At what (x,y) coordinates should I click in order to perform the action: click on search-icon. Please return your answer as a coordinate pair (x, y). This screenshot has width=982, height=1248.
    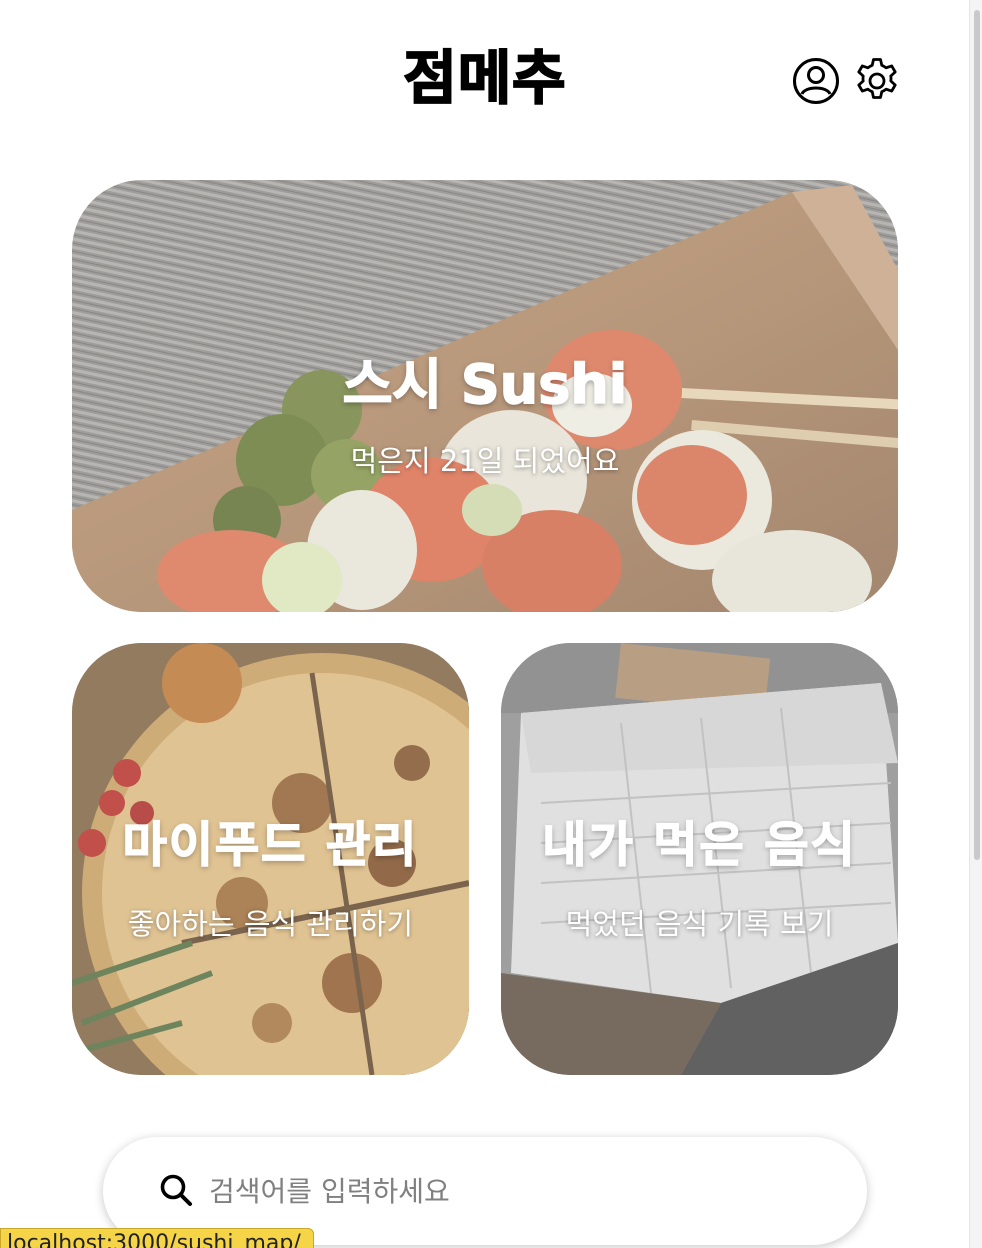
    Looking at the image, I should click on (176, 1190).